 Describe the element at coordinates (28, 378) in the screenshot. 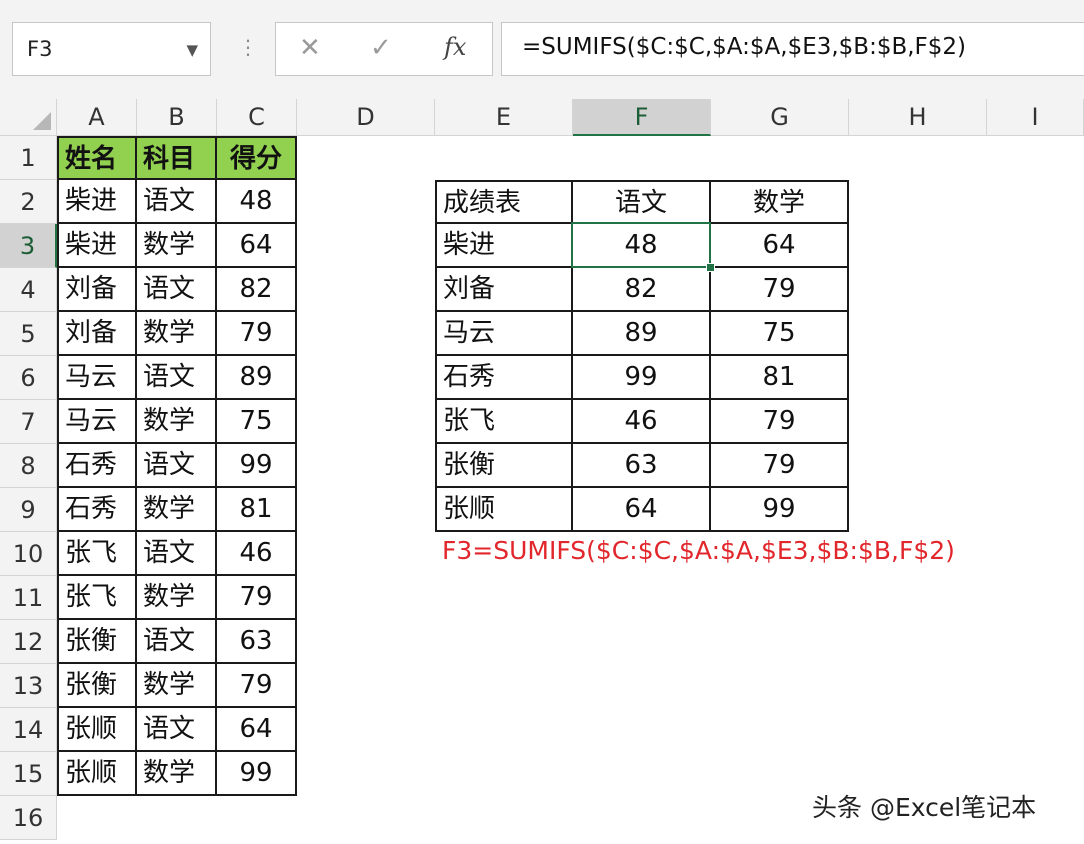

I see `row-header-6: 6` at that location.